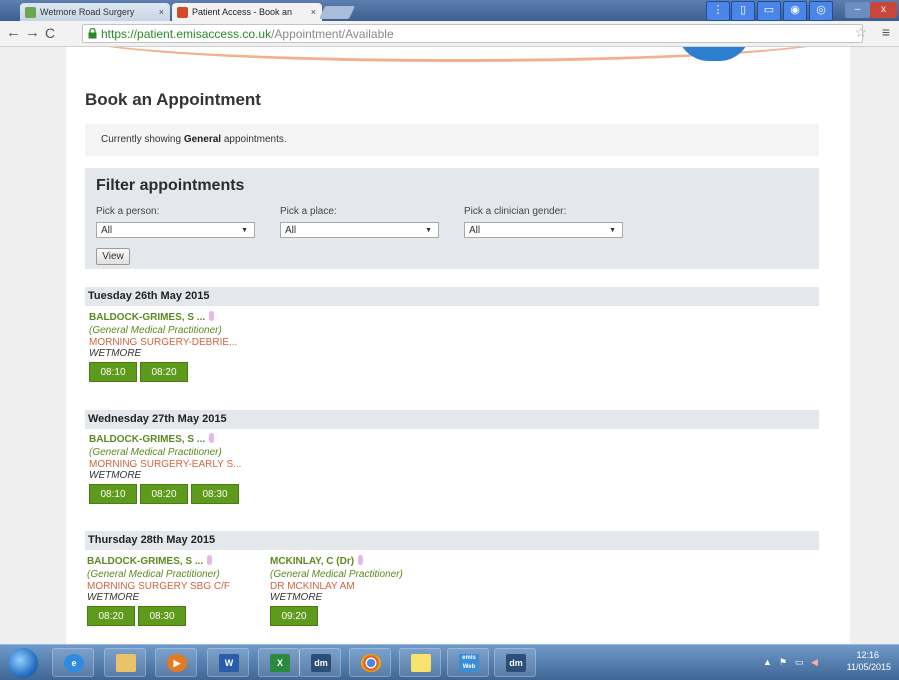  What do you see at coordinates (821, 11) in the screenshot?
I see `target-icon: ◎` at bounding box center [821, 11].